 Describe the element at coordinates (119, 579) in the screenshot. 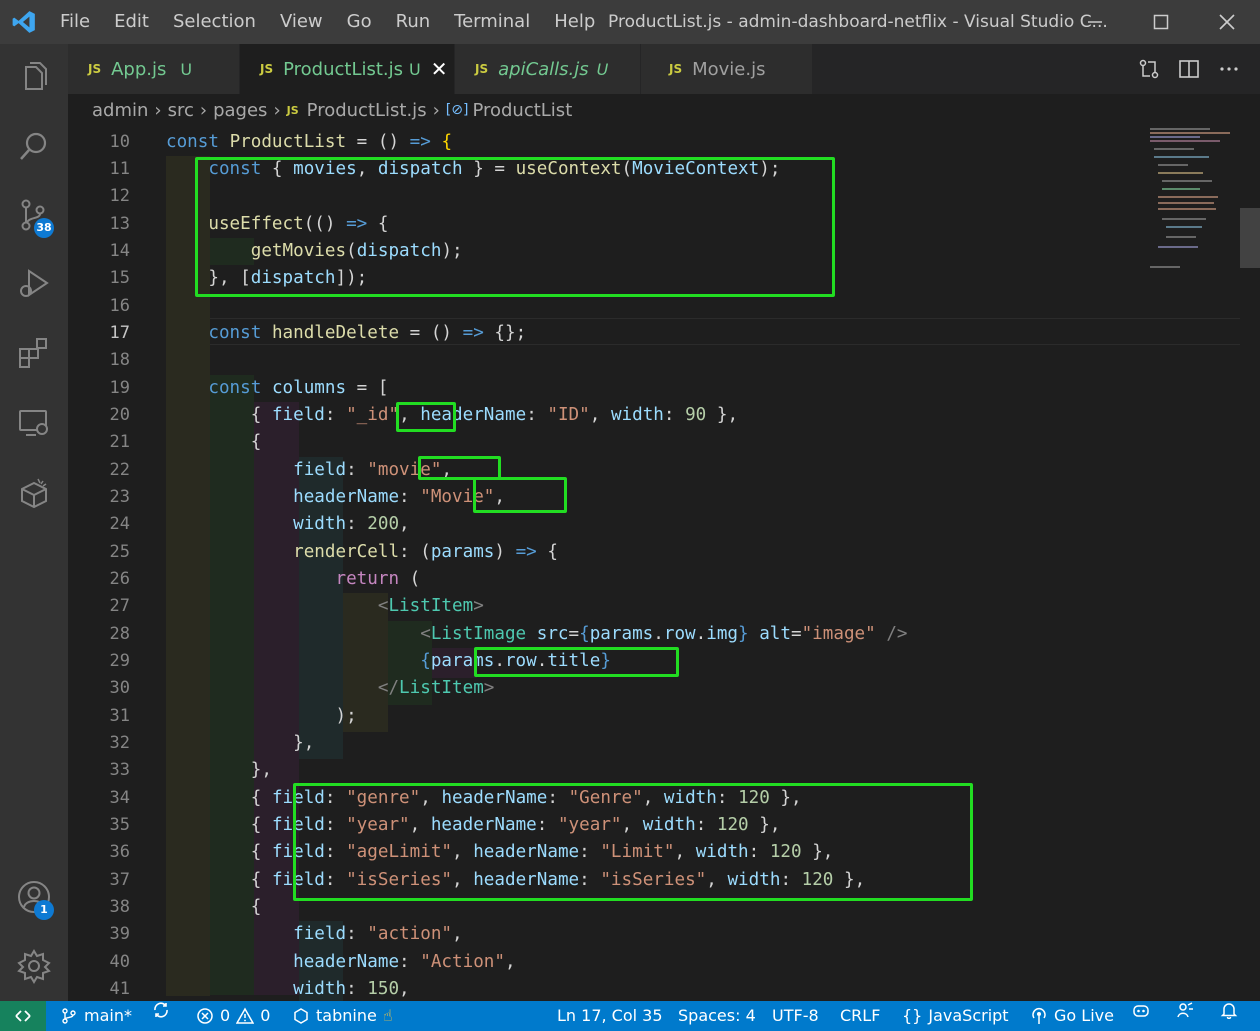

I see `line-number: 26` at that location.